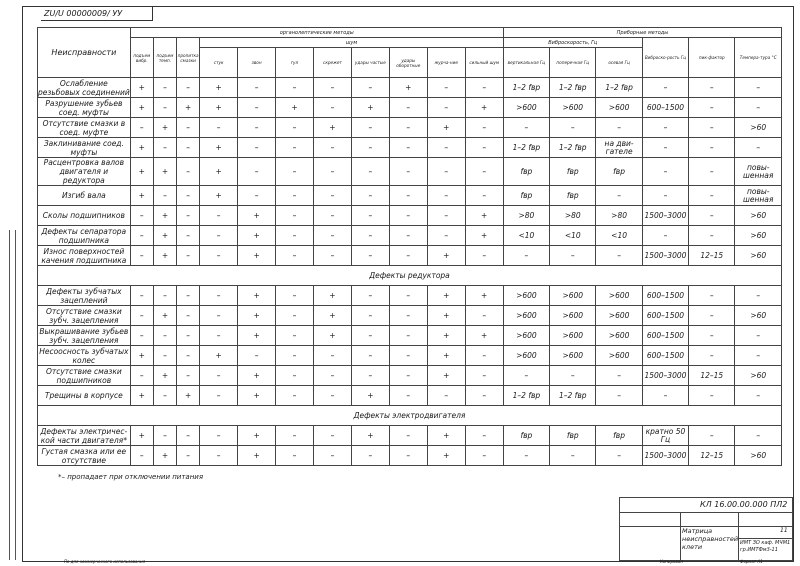 The width and height of the screenshot is (800, 566). Describe the element at coordinates (84, 375) in the screenshot. I see `fault-name-cell: Отсутствие смазки подшипников` at that location.